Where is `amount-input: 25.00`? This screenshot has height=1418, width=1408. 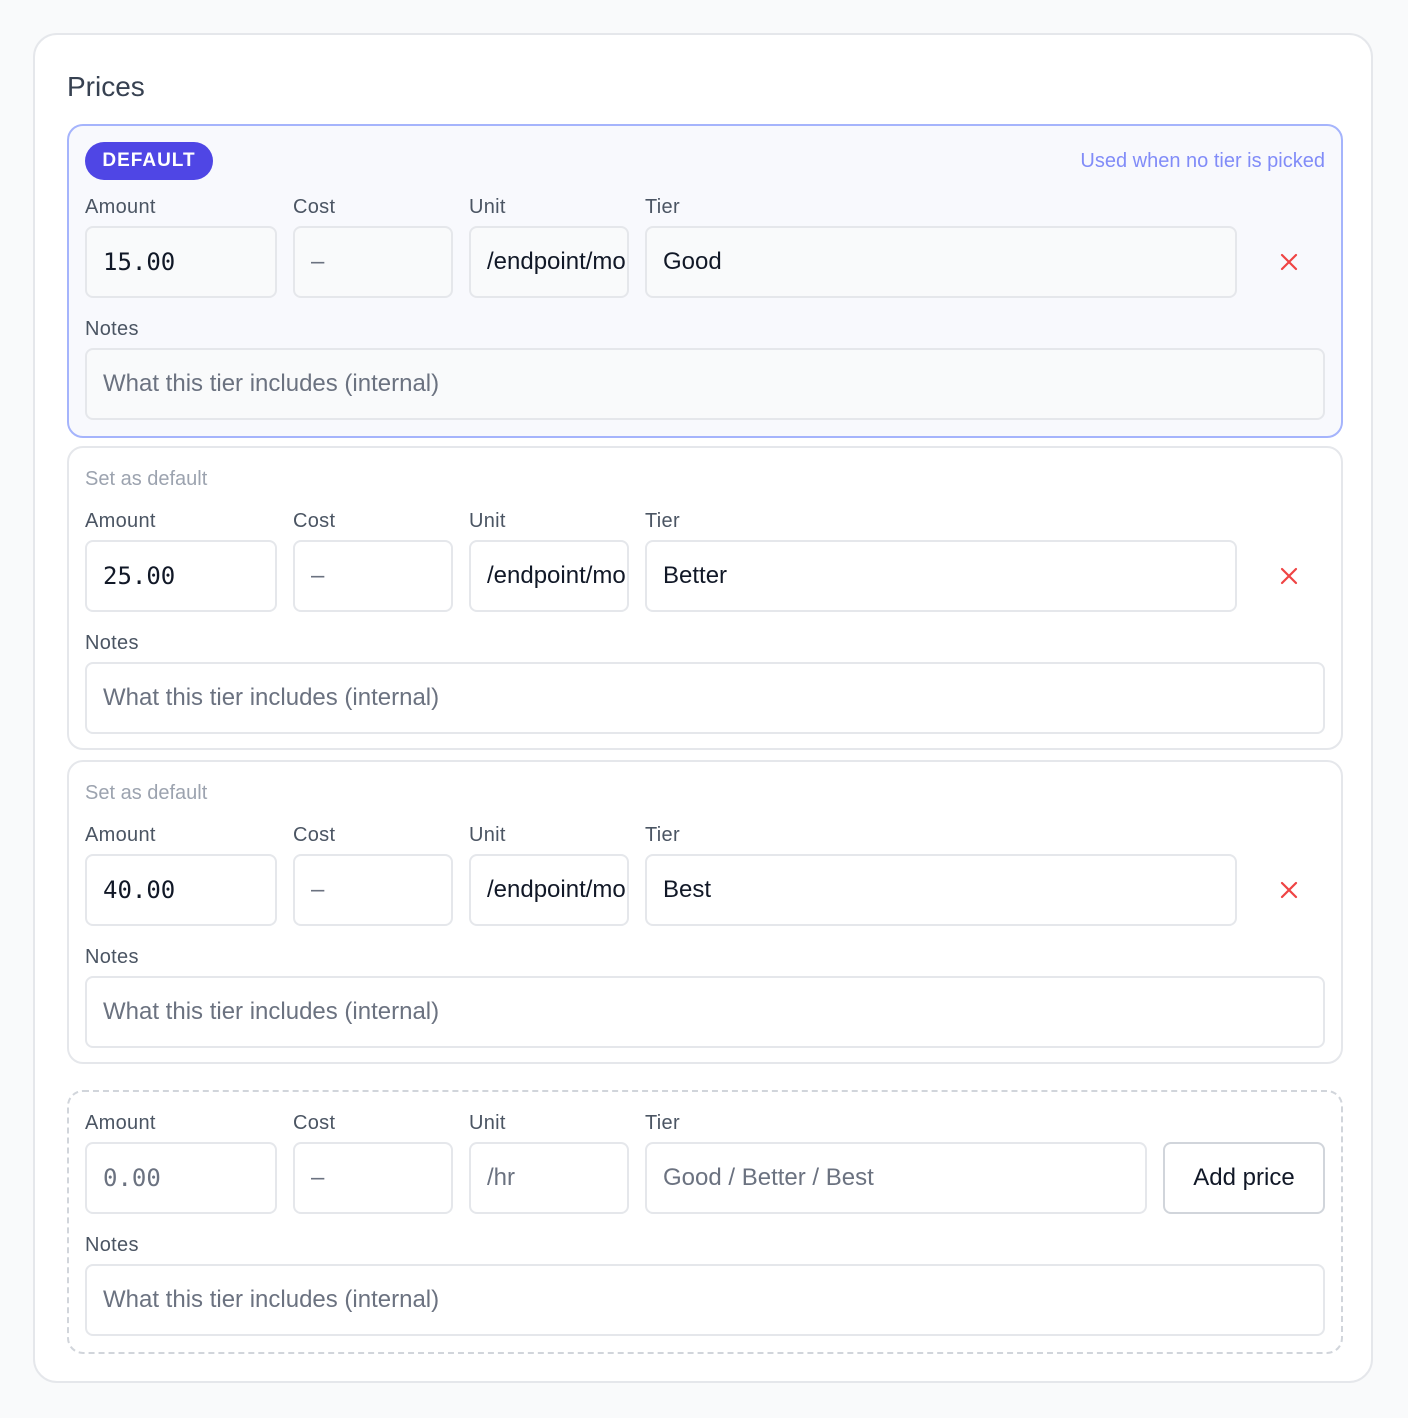
amount-input: 25.00 is located at coordinates (181, 576).